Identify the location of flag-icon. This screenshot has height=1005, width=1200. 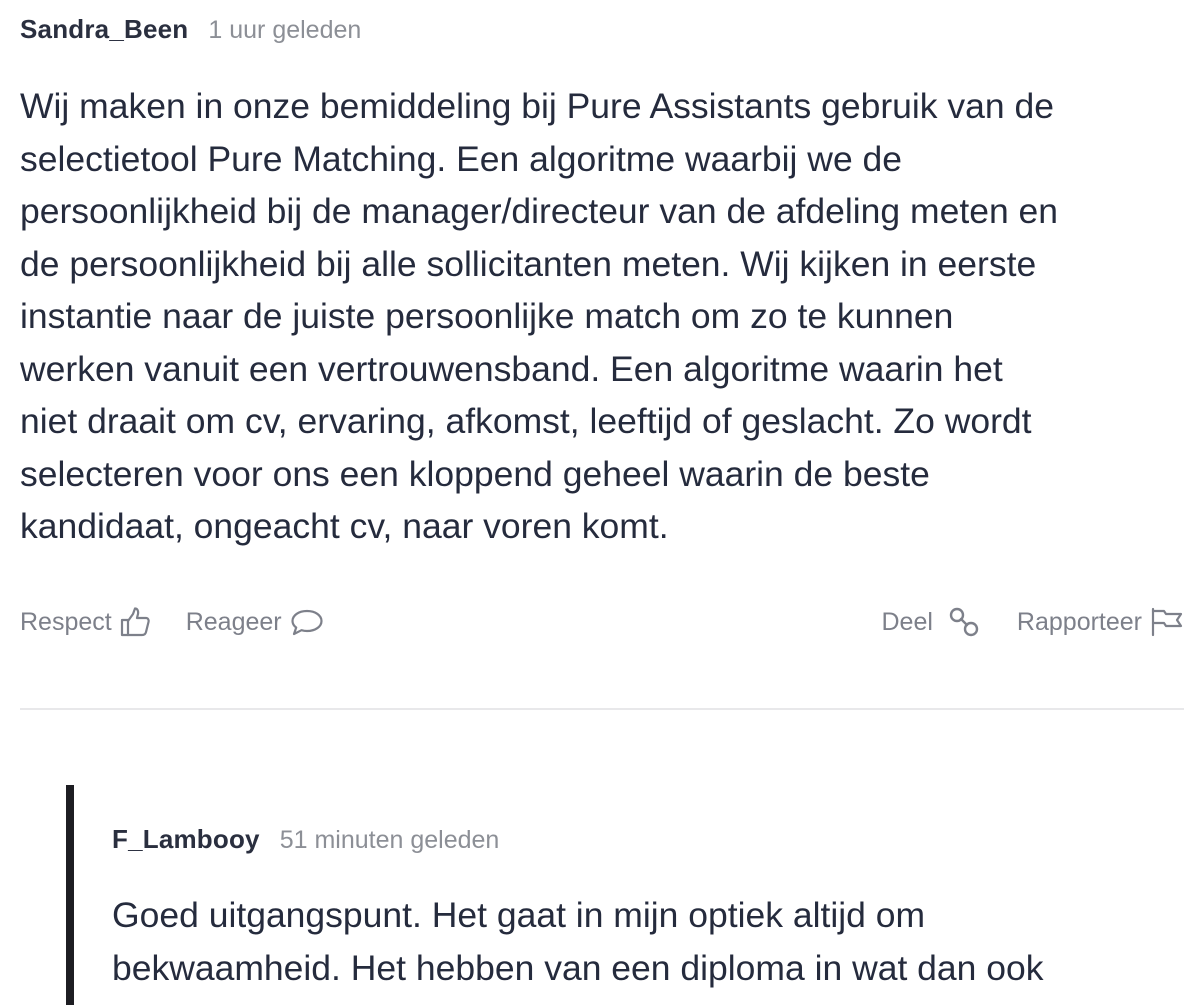
(1167, 622).